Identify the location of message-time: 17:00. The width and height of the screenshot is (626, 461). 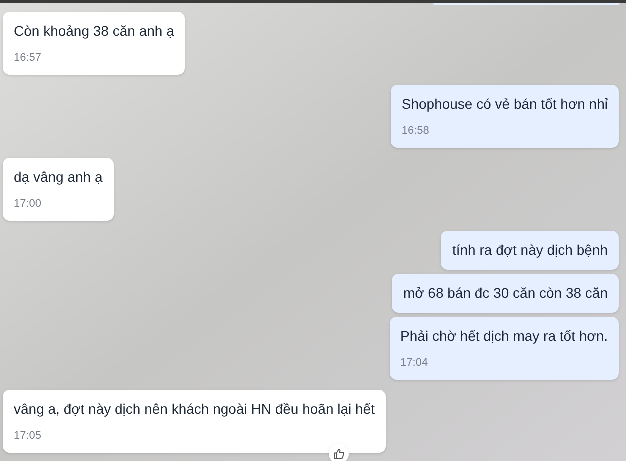
(28, 204).